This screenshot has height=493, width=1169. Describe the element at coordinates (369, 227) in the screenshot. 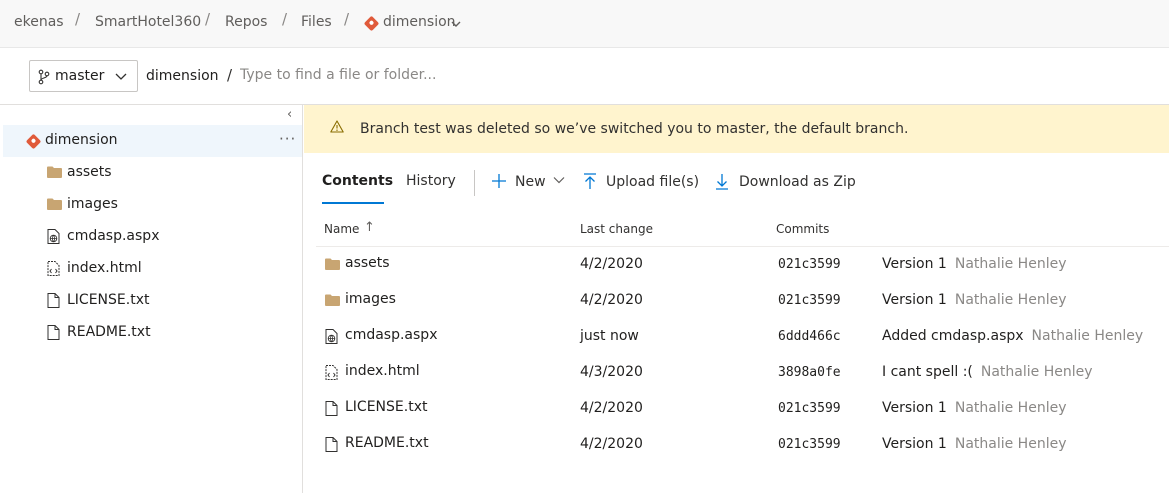

I see `sort-ascending-icon: ↑` at that location.